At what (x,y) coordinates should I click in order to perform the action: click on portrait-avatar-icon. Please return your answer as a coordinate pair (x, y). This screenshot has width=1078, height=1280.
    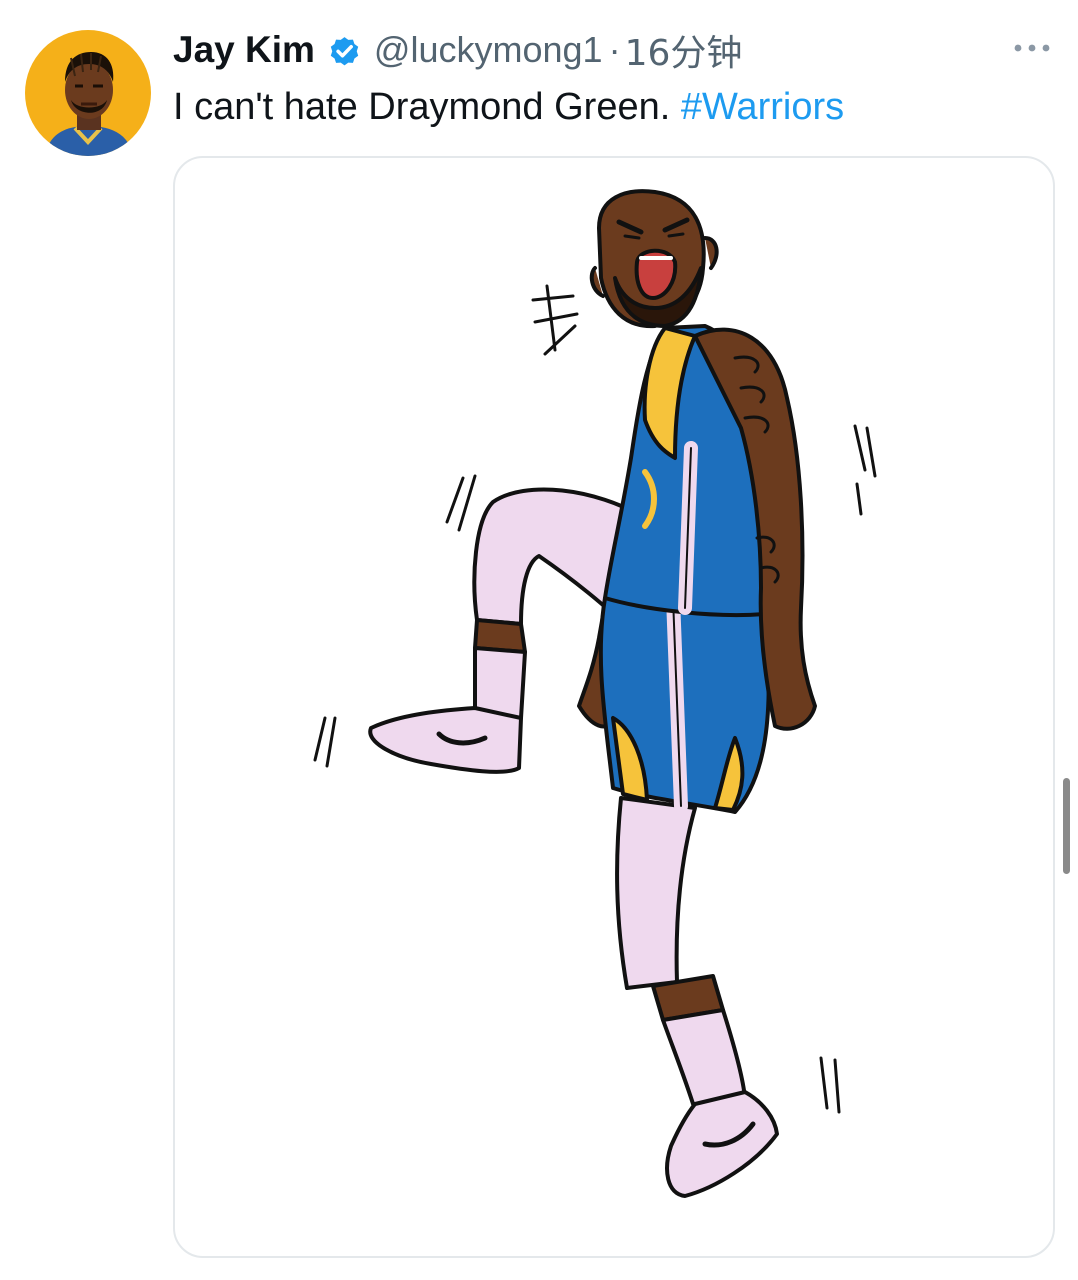
    Looking at the image, I should click on (88, 93).